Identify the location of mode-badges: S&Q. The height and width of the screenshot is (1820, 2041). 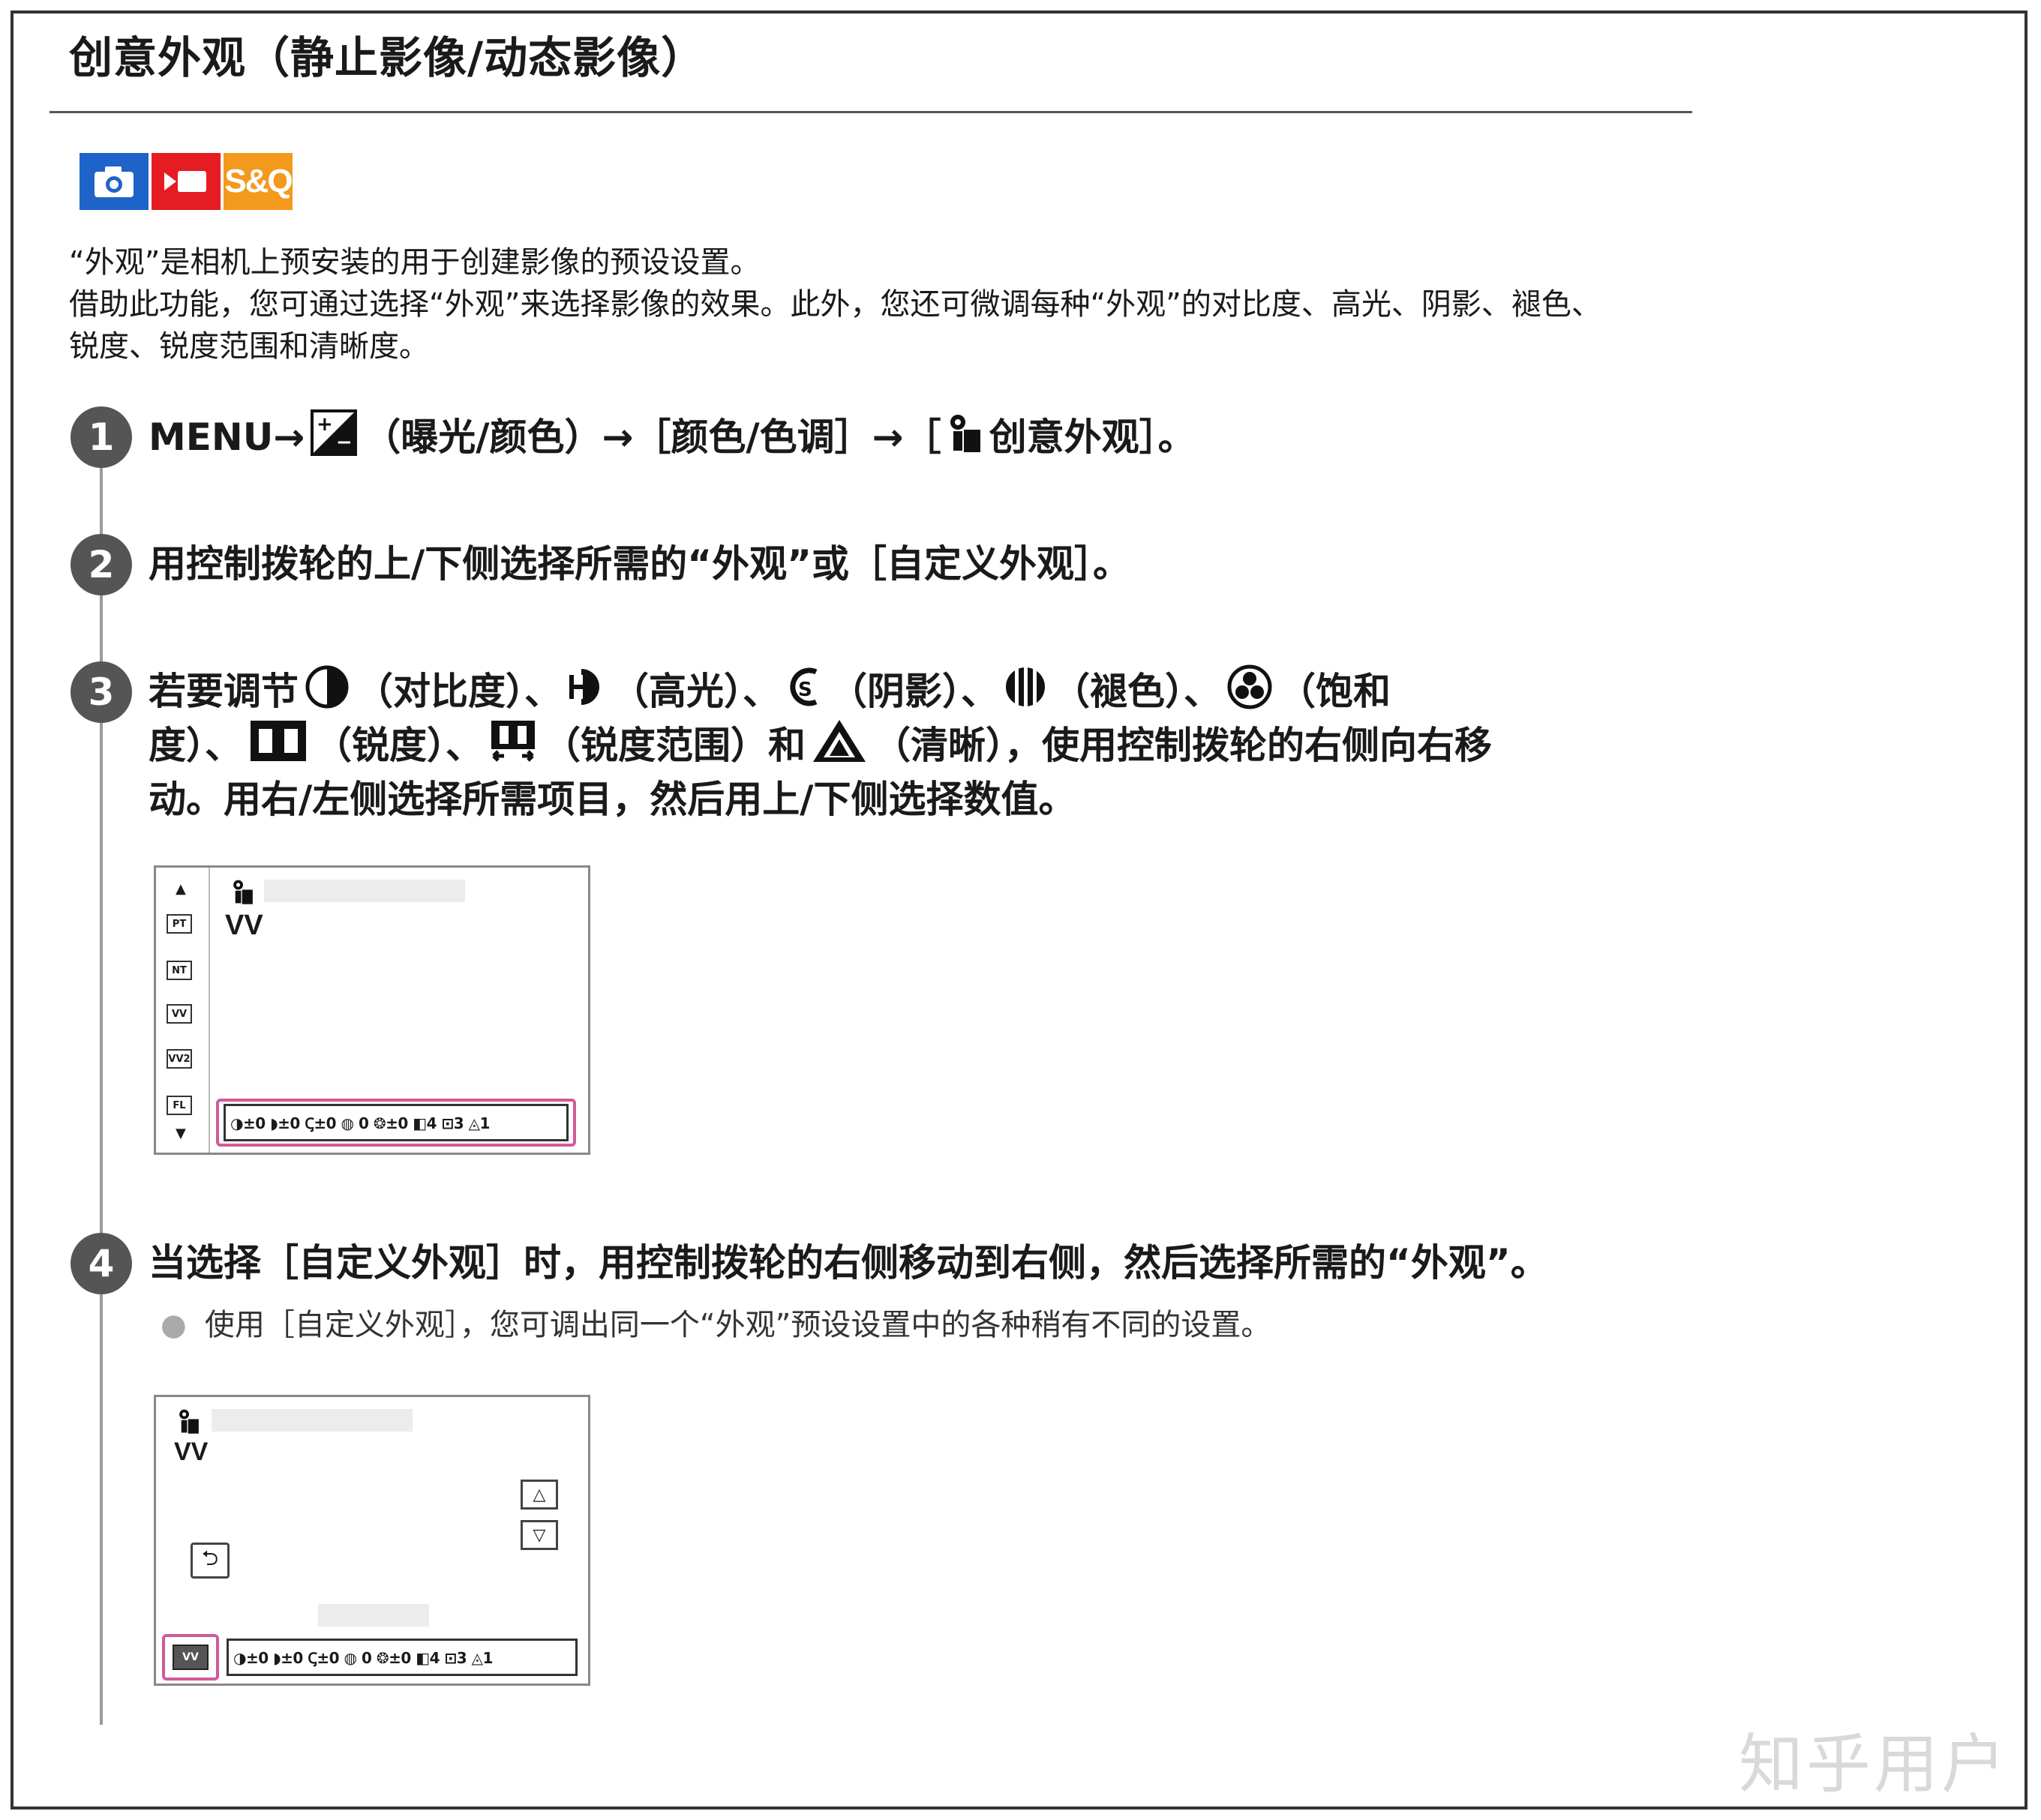
(188, 181).